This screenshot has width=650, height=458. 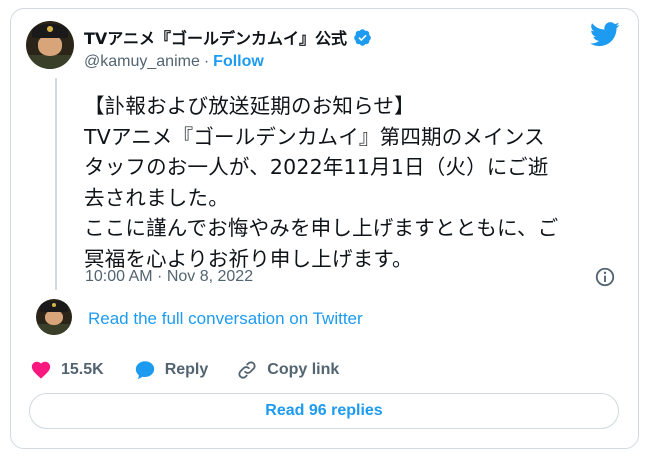 What do you see at coordinates (362, 37) in the screenshot?
I see `verified-badge-icon` at bounding box center [362, 37].